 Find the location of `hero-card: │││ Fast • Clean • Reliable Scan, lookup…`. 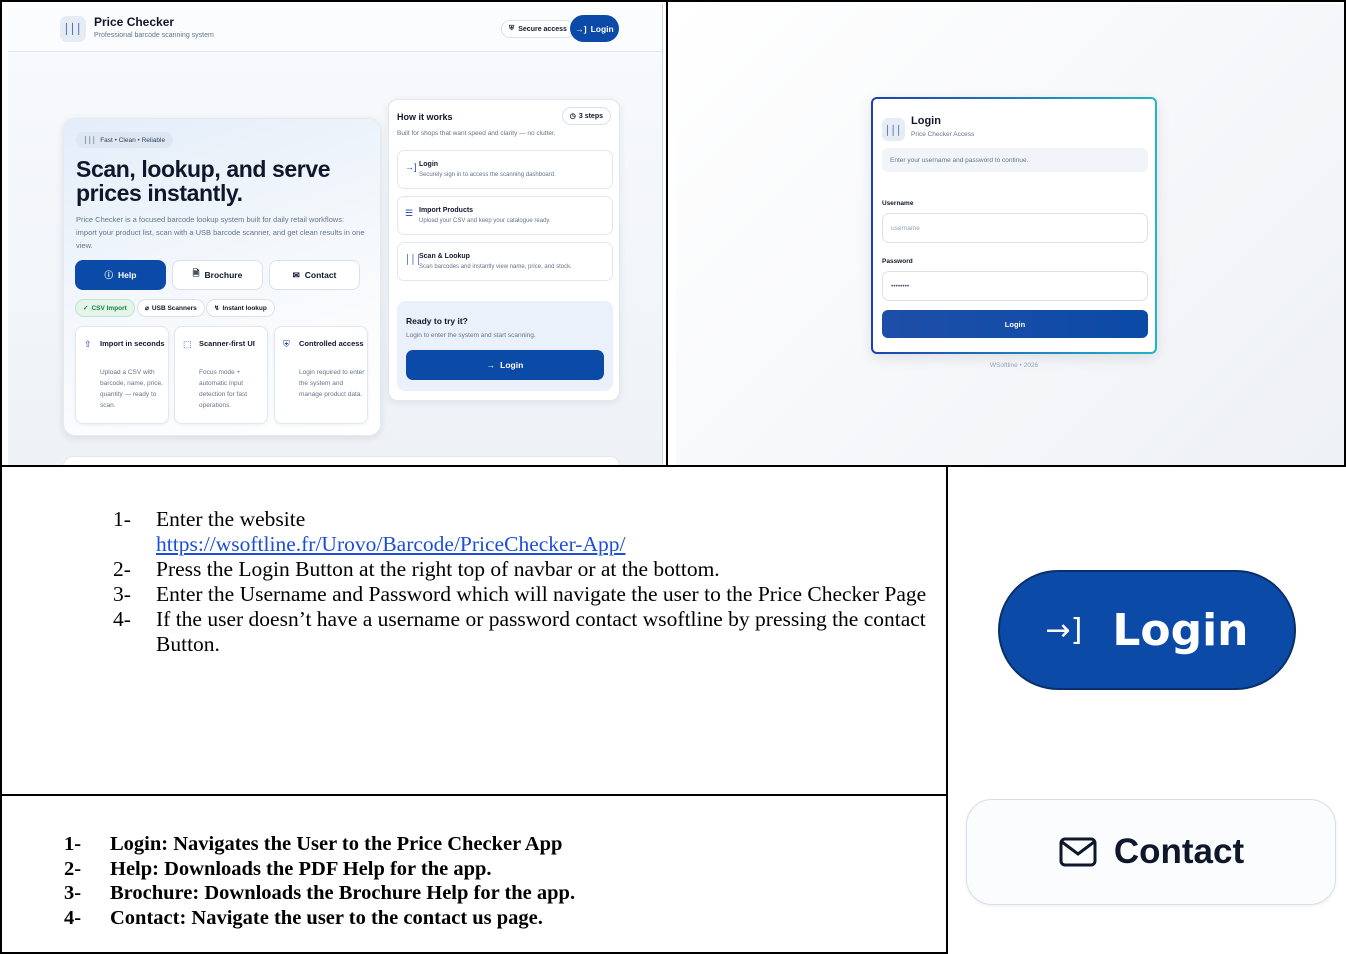

hero-card: │││ Fast • Clean • Reliable Scan, lookup… is located at coordinates (222, 277).